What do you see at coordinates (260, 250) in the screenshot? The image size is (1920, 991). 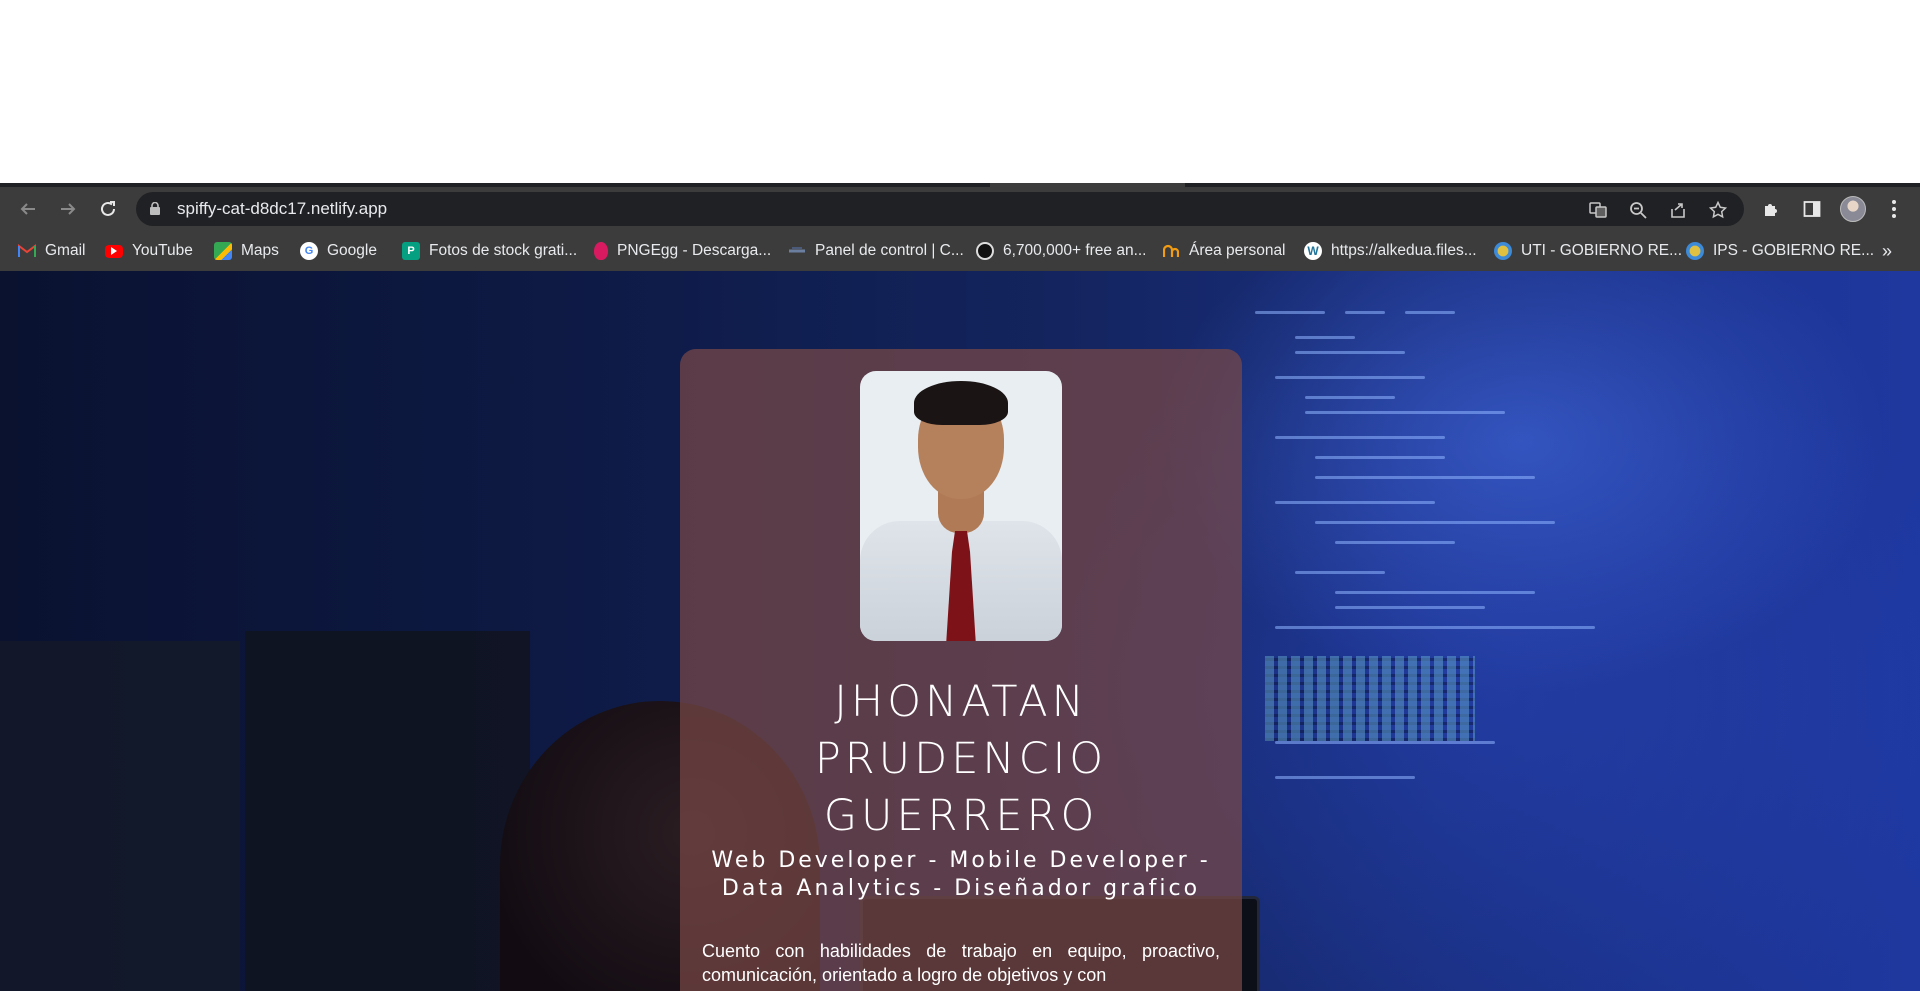 I see `bookmark-label: Maps` at bounding box center [260, 250].